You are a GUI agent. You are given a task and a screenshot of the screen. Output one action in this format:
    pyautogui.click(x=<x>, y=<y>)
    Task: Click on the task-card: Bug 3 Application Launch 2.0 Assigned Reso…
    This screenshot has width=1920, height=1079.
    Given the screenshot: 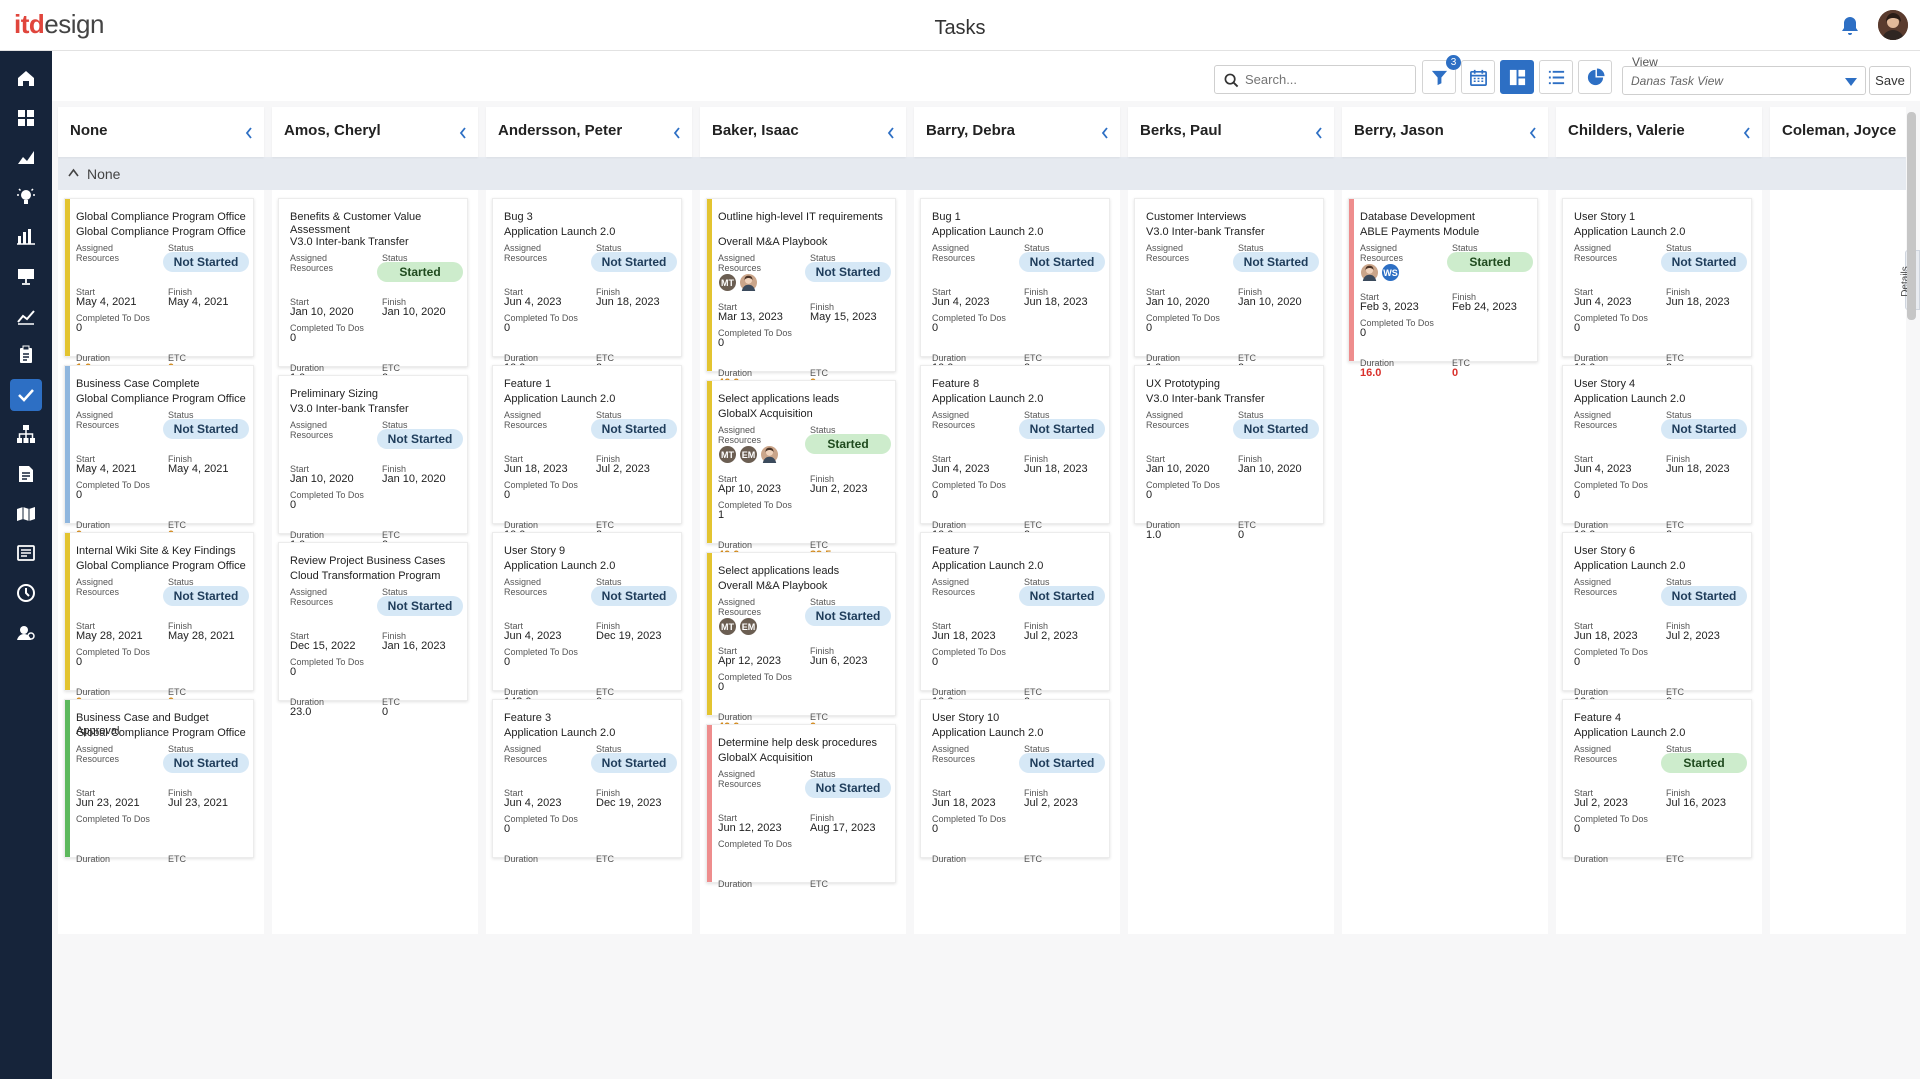 What is the action you would take?
    pyautogui.click(x=587, y=286)
    